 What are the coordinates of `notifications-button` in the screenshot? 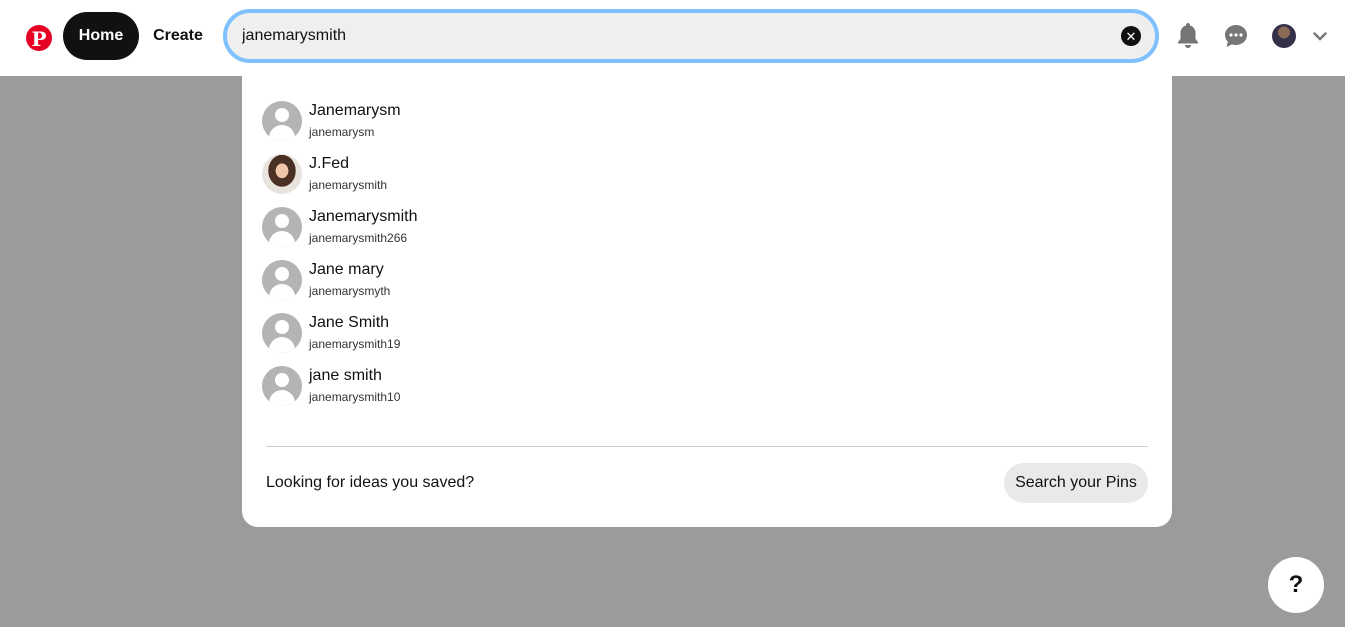 It's located at (1188, 36).